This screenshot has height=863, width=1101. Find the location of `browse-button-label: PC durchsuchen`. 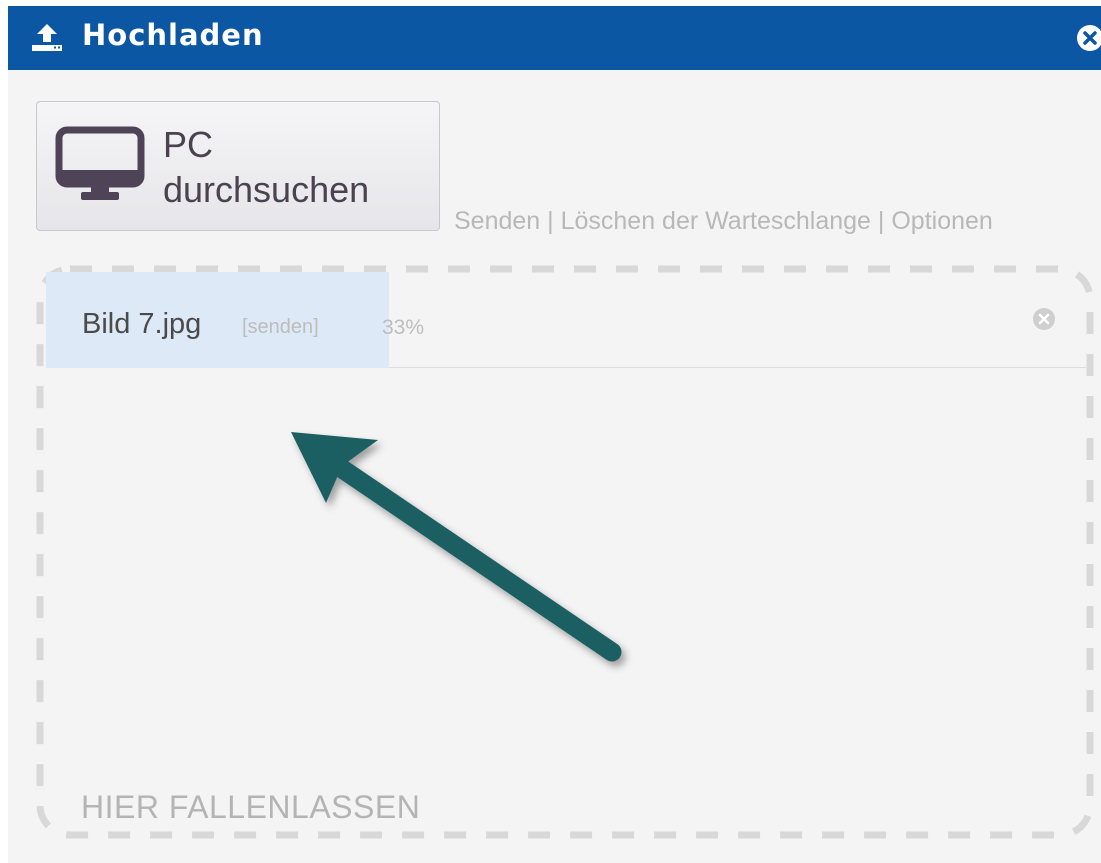

browse-button-label: PC durchsuchen is located at coordinates (266, 167).